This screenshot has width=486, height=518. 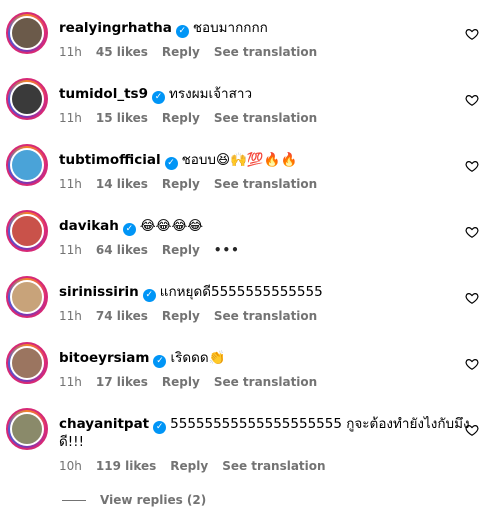 I want to click on comment-username: davikah, so click(x=89, y=226).